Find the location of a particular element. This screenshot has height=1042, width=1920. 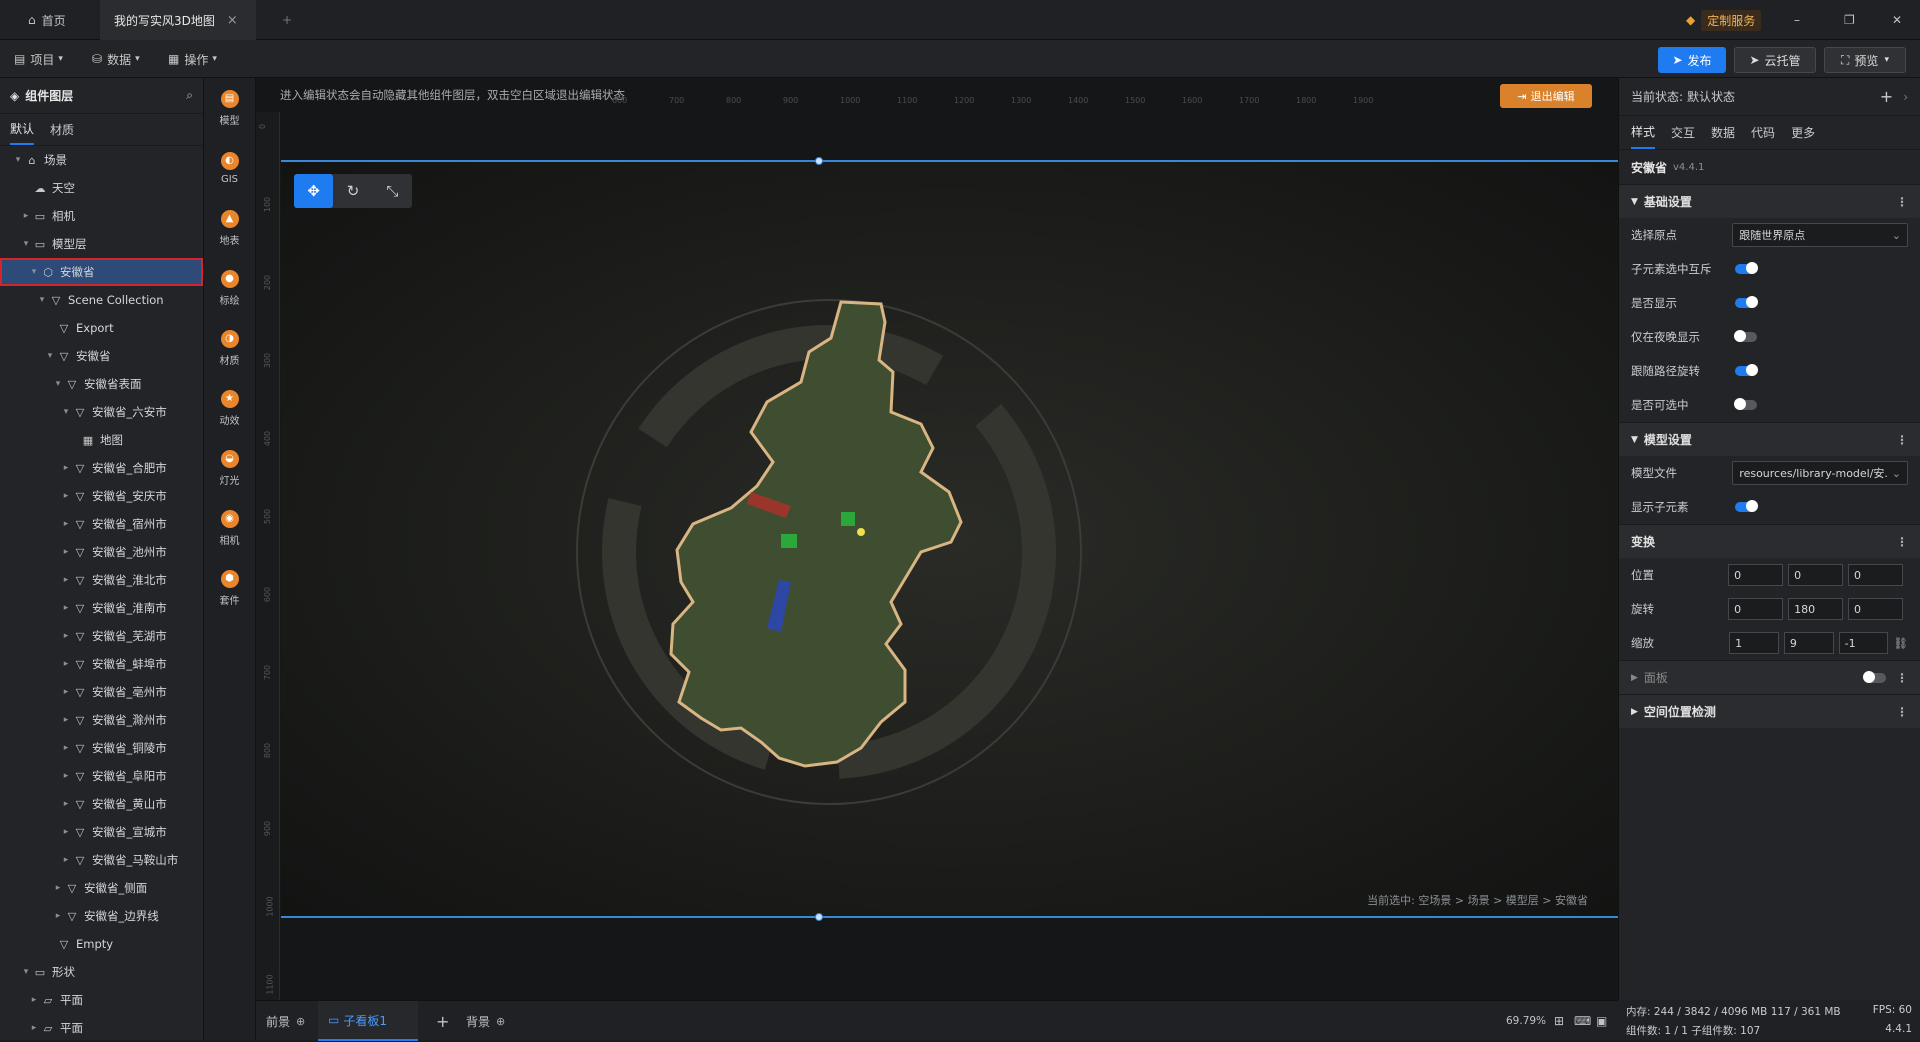

tool-model: ▤ 模型 is located at coordinates (229, 108).